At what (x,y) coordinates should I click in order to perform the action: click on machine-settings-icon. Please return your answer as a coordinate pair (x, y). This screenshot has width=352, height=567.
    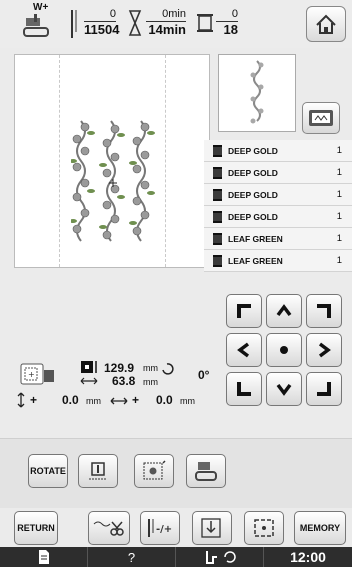
    Looking at the image, I should click on (220, 557).